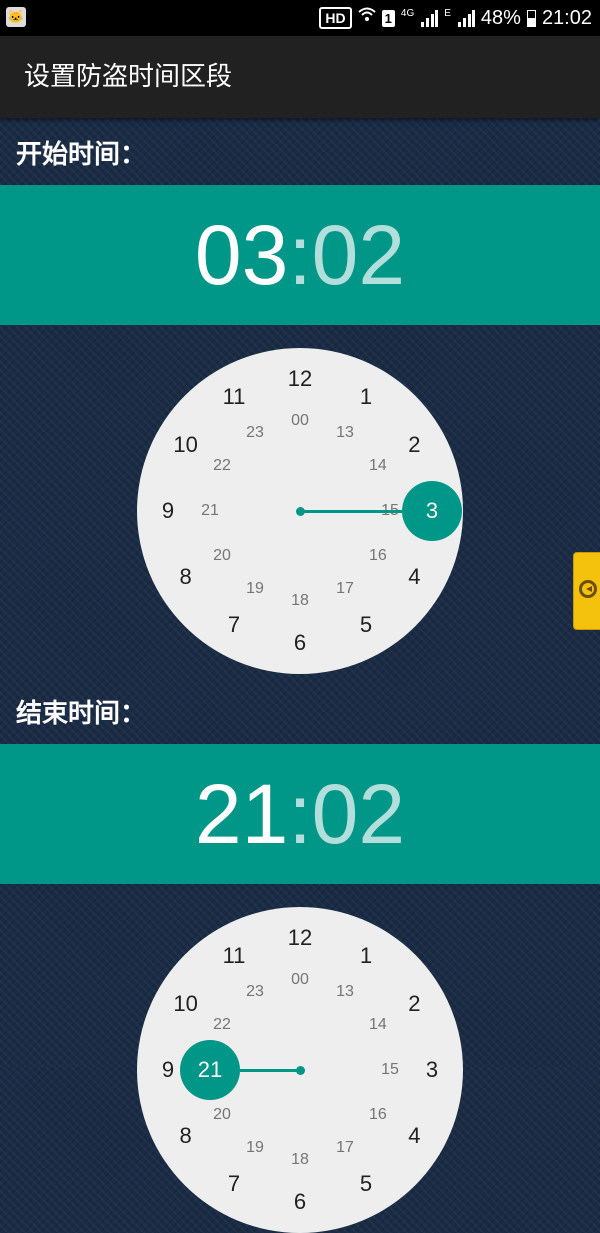 Image resolution: width=600 pixels, height=1233 pixels. Describe the element at coordinates (358, 255) in the screenshot. I see `start-minute: 02` at that location.